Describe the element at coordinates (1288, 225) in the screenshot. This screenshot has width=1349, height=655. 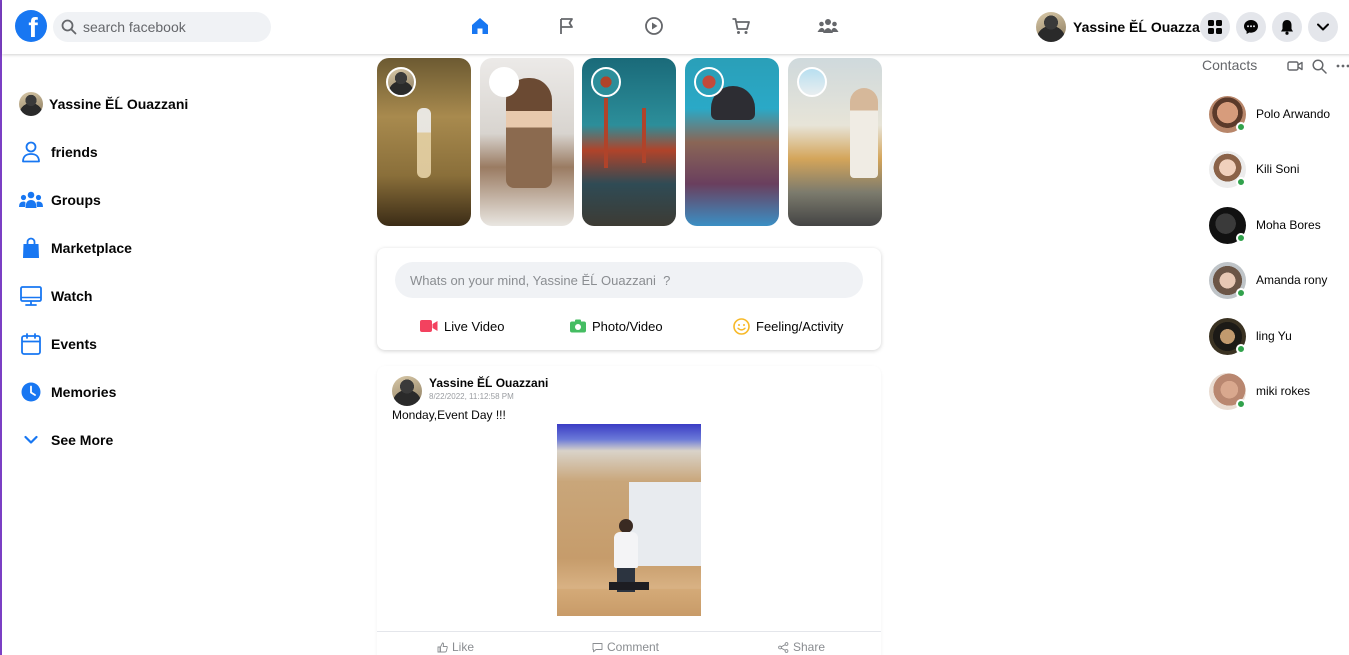
I see `contact-name: Moha Bores` at that location.